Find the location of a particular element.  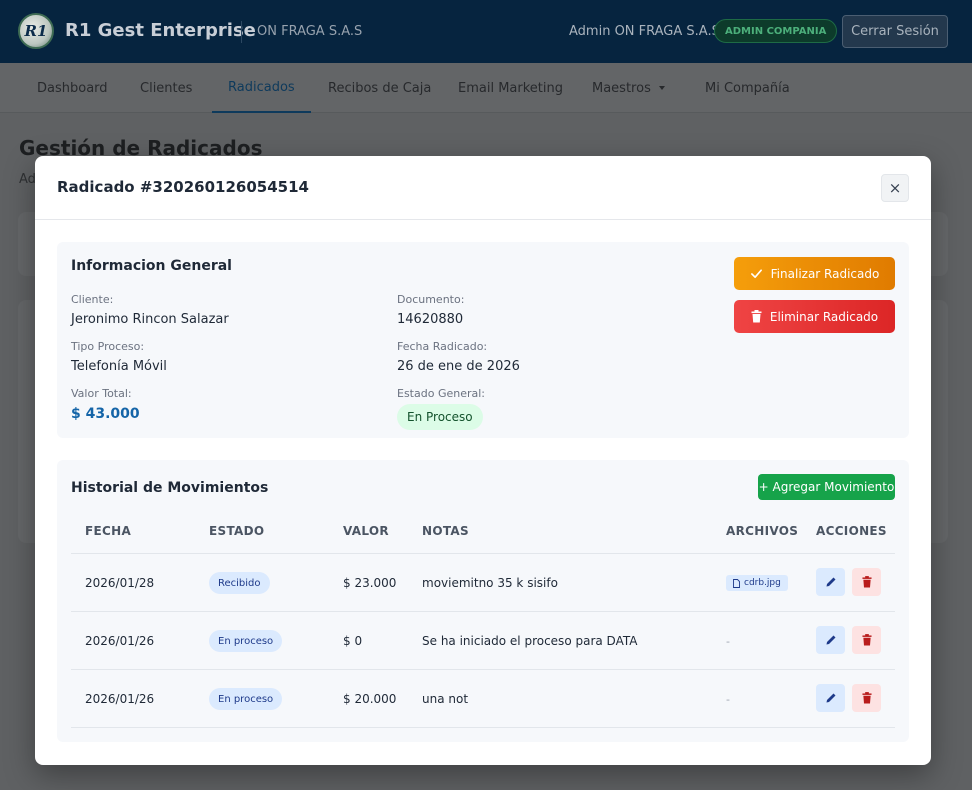

nav-mi-compania: Mi Compañía is located at coordinates (747, 88).